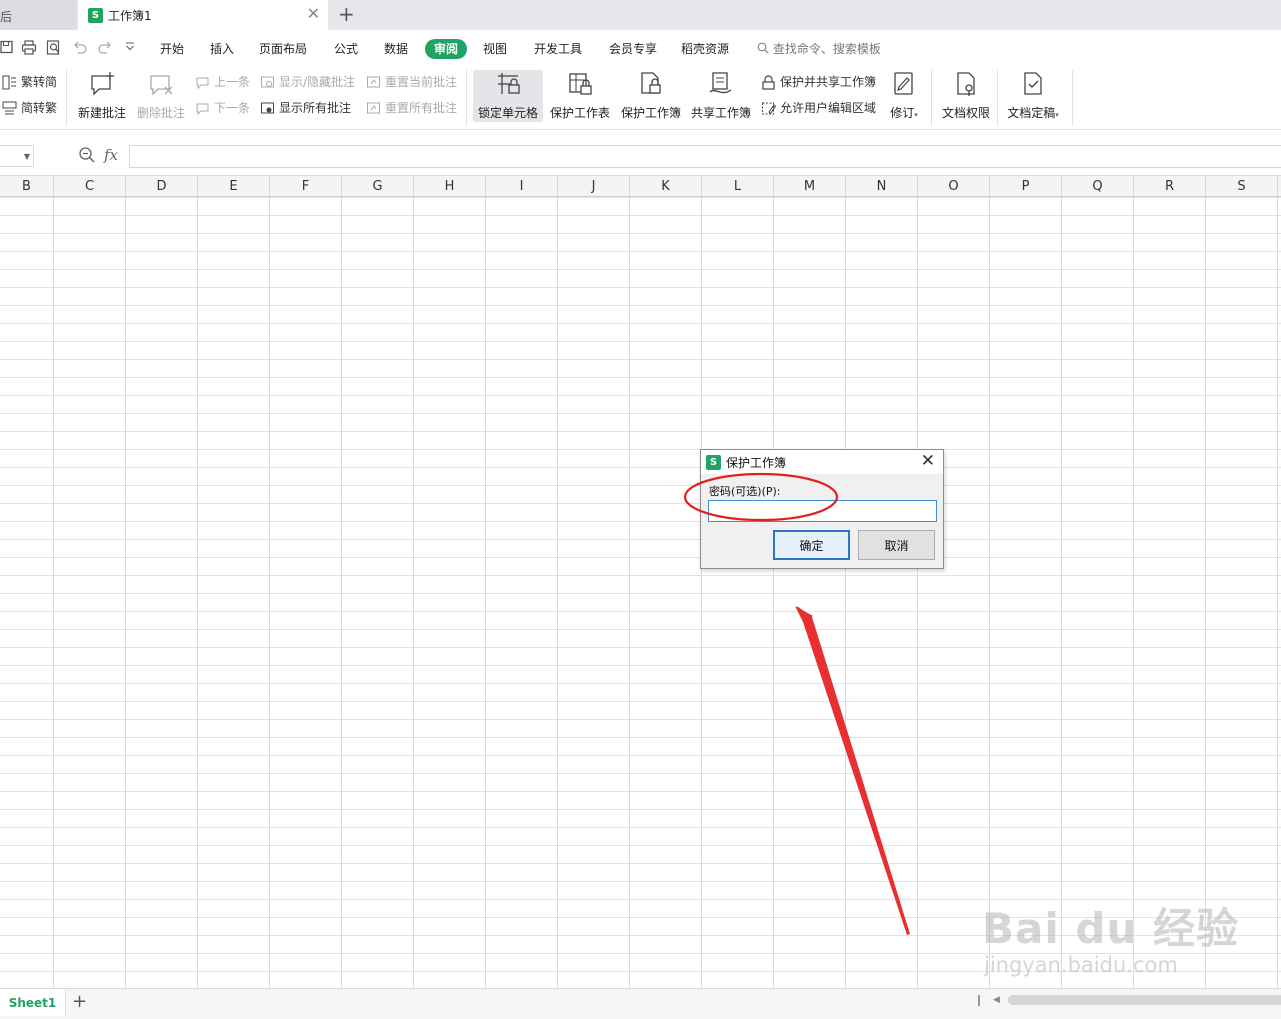 Image resolution: width=1281 pixels, height=1019 pixels. I want to click on spreadsheet-logo-icon: S, so click(713, 462).